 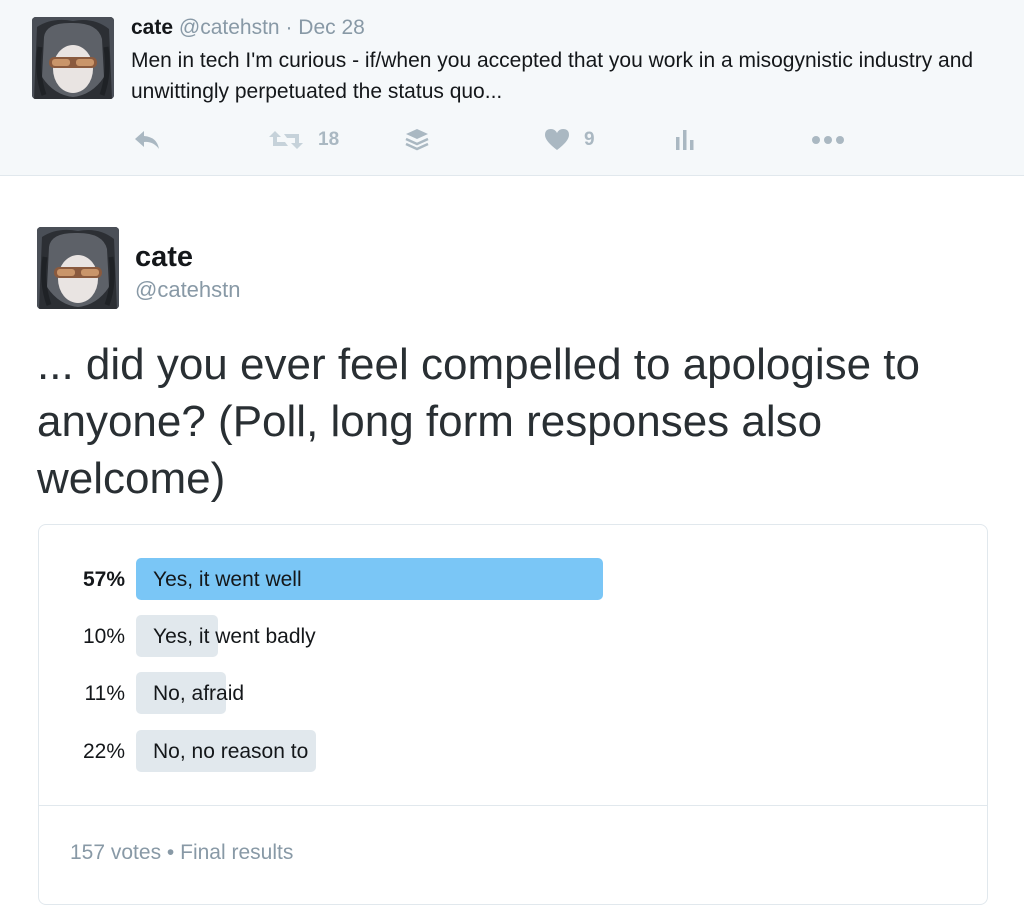 I want to click on poll-choice: 22% No, no reason to, so click(x=513, y=752).